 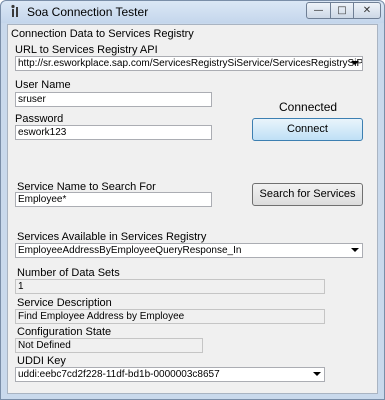 I want to click on description-value: Find Employee Address by Employee, so click(x=101, y=316).